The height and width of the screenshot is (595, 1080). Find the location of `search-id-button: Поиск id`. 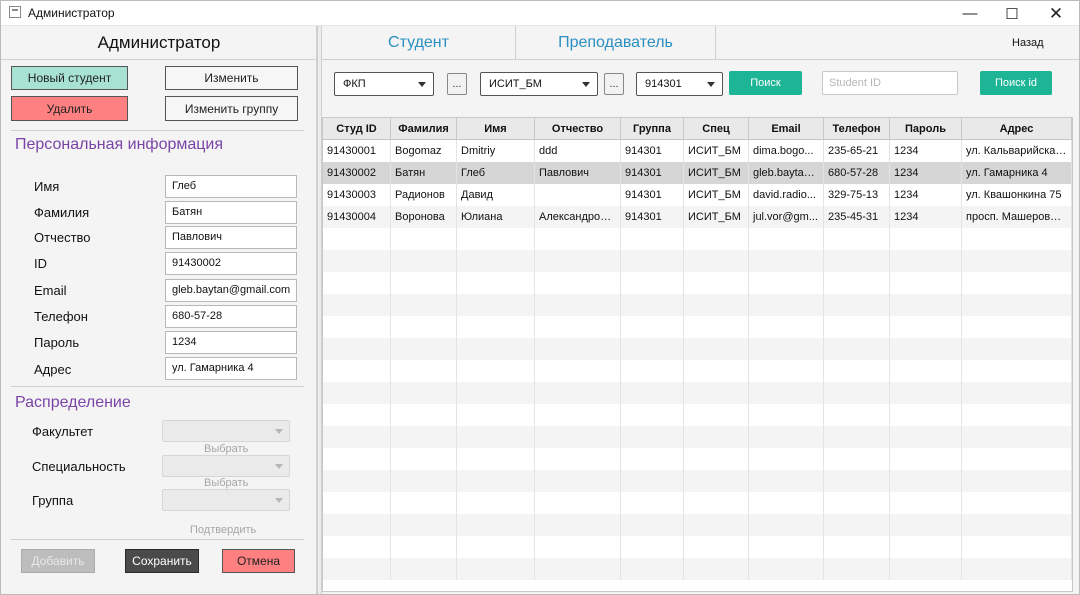

search-id-button: Поиск id is located at coordinates (1016, 83).